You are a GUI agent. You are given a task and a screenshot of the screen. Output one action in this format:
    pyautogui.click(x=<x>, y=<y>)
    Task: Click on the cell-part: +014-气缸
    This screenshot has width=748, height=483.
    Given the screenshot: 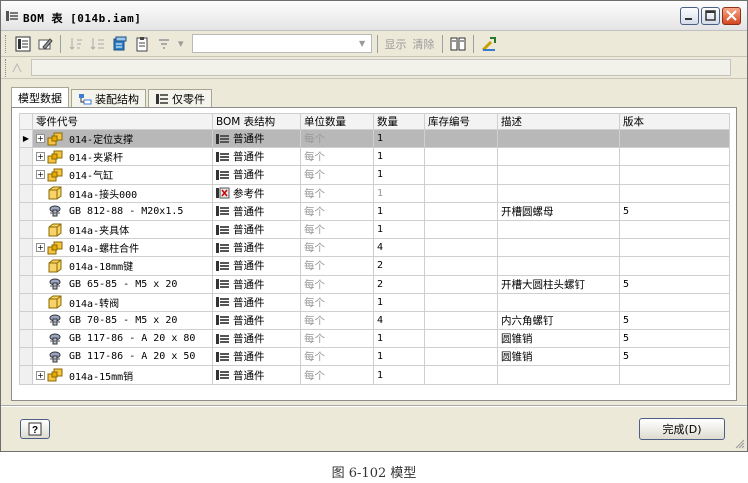 What is the action you would take?
    pyautogui.click(x=122, y=175)
    